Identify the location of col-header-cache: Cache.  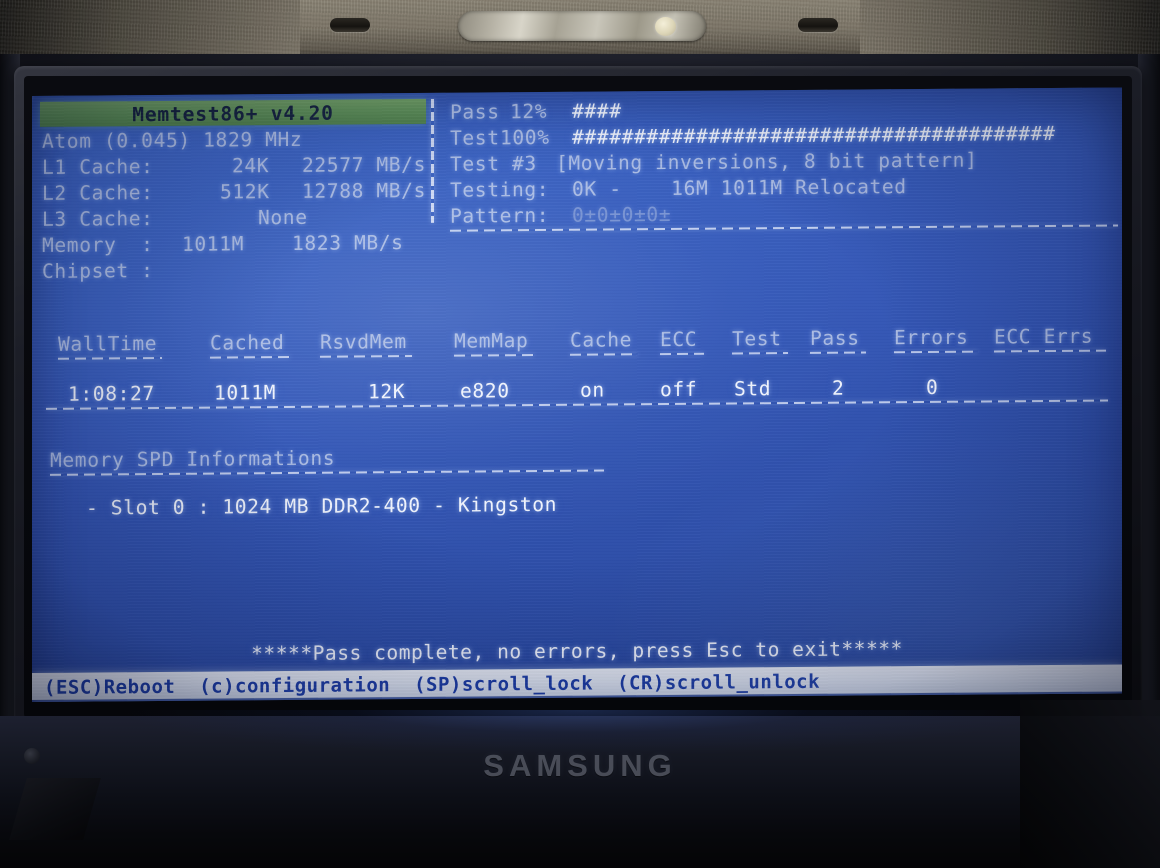
(601, 340).